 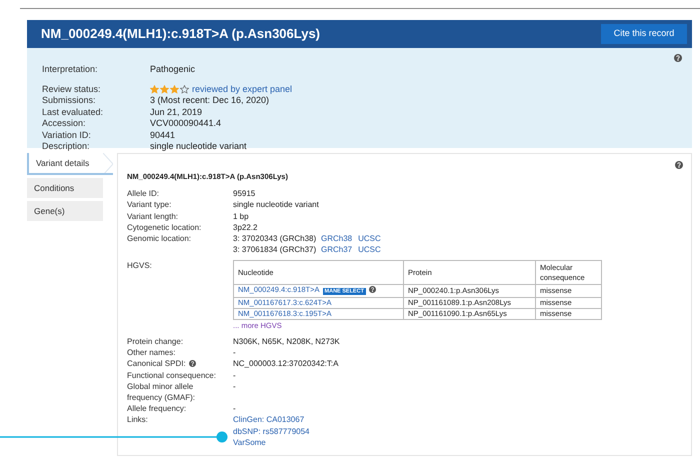 I want to click on external-link: dbSNP: rs587779054, so click(x=271, y=431).